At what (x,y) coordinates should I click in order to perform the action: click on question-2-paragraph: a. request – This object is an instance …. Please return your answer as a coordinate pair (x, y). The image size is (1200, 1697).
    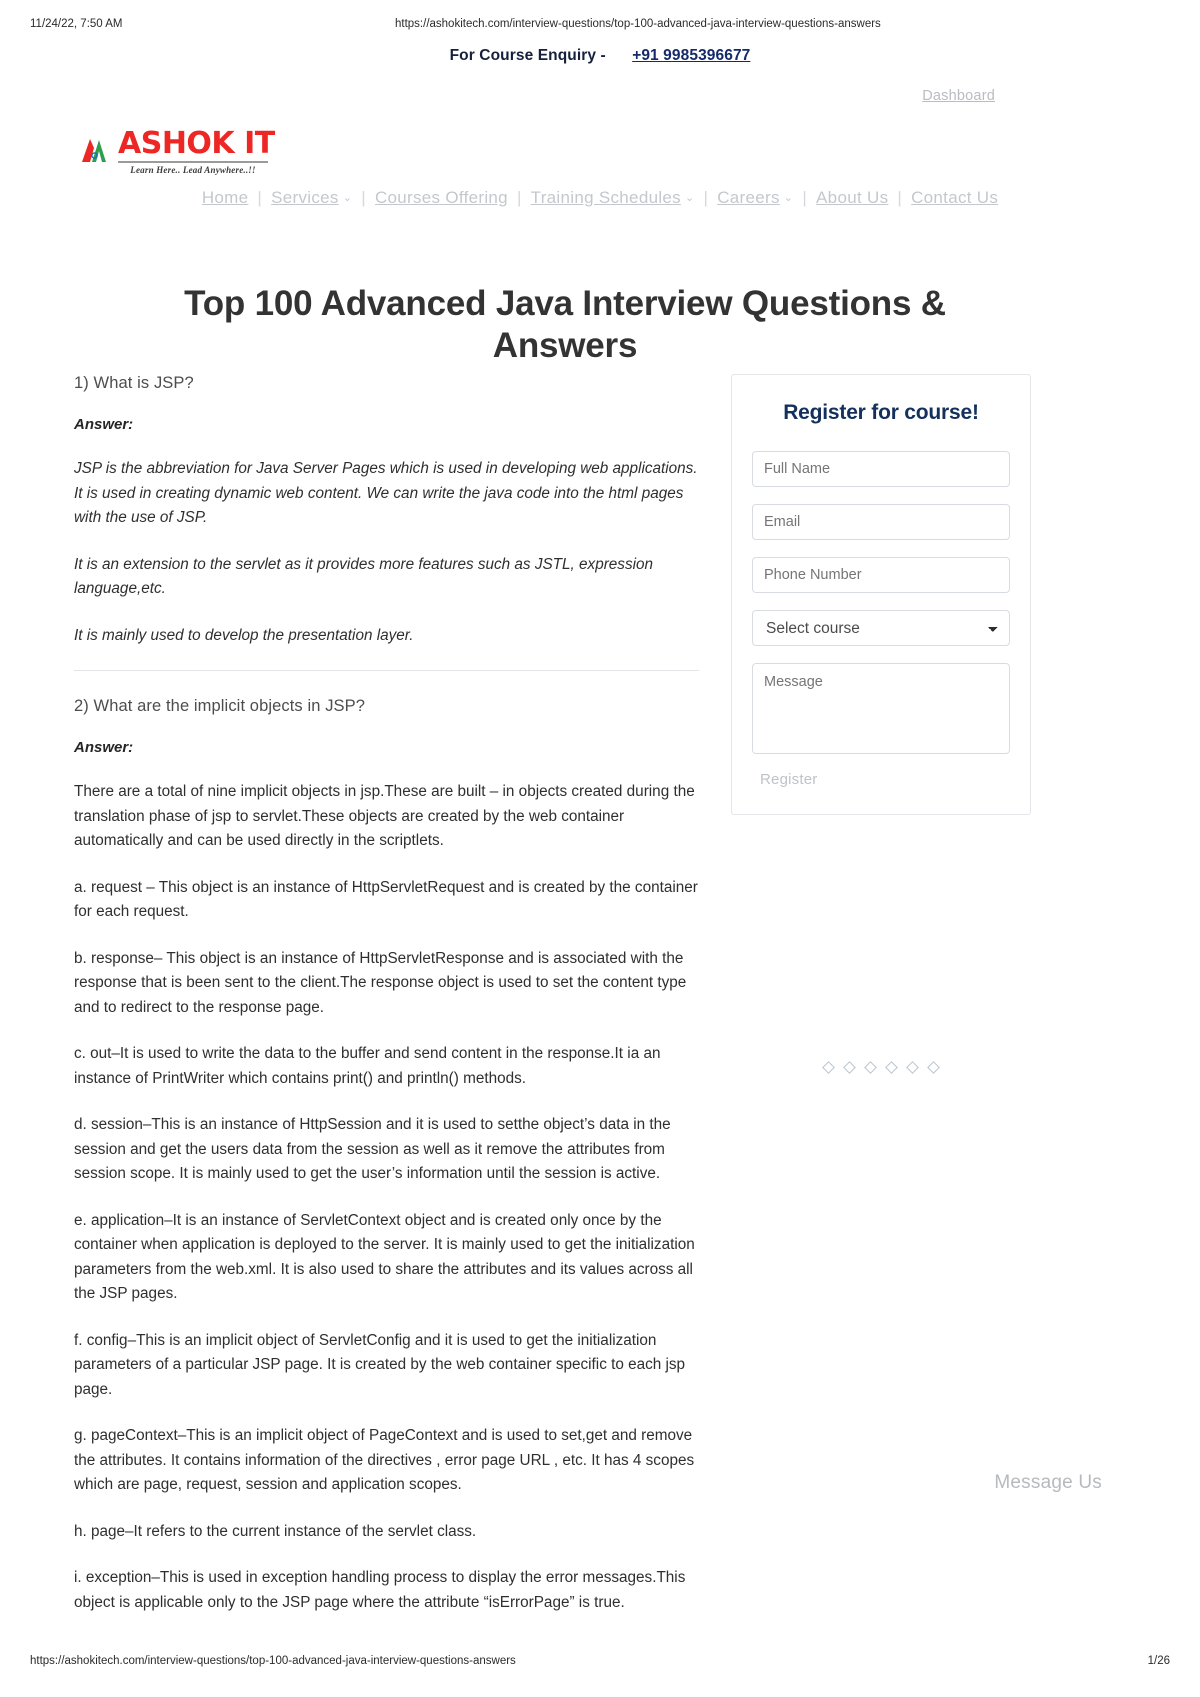
    Looking at the image, I should click on (386, 899).